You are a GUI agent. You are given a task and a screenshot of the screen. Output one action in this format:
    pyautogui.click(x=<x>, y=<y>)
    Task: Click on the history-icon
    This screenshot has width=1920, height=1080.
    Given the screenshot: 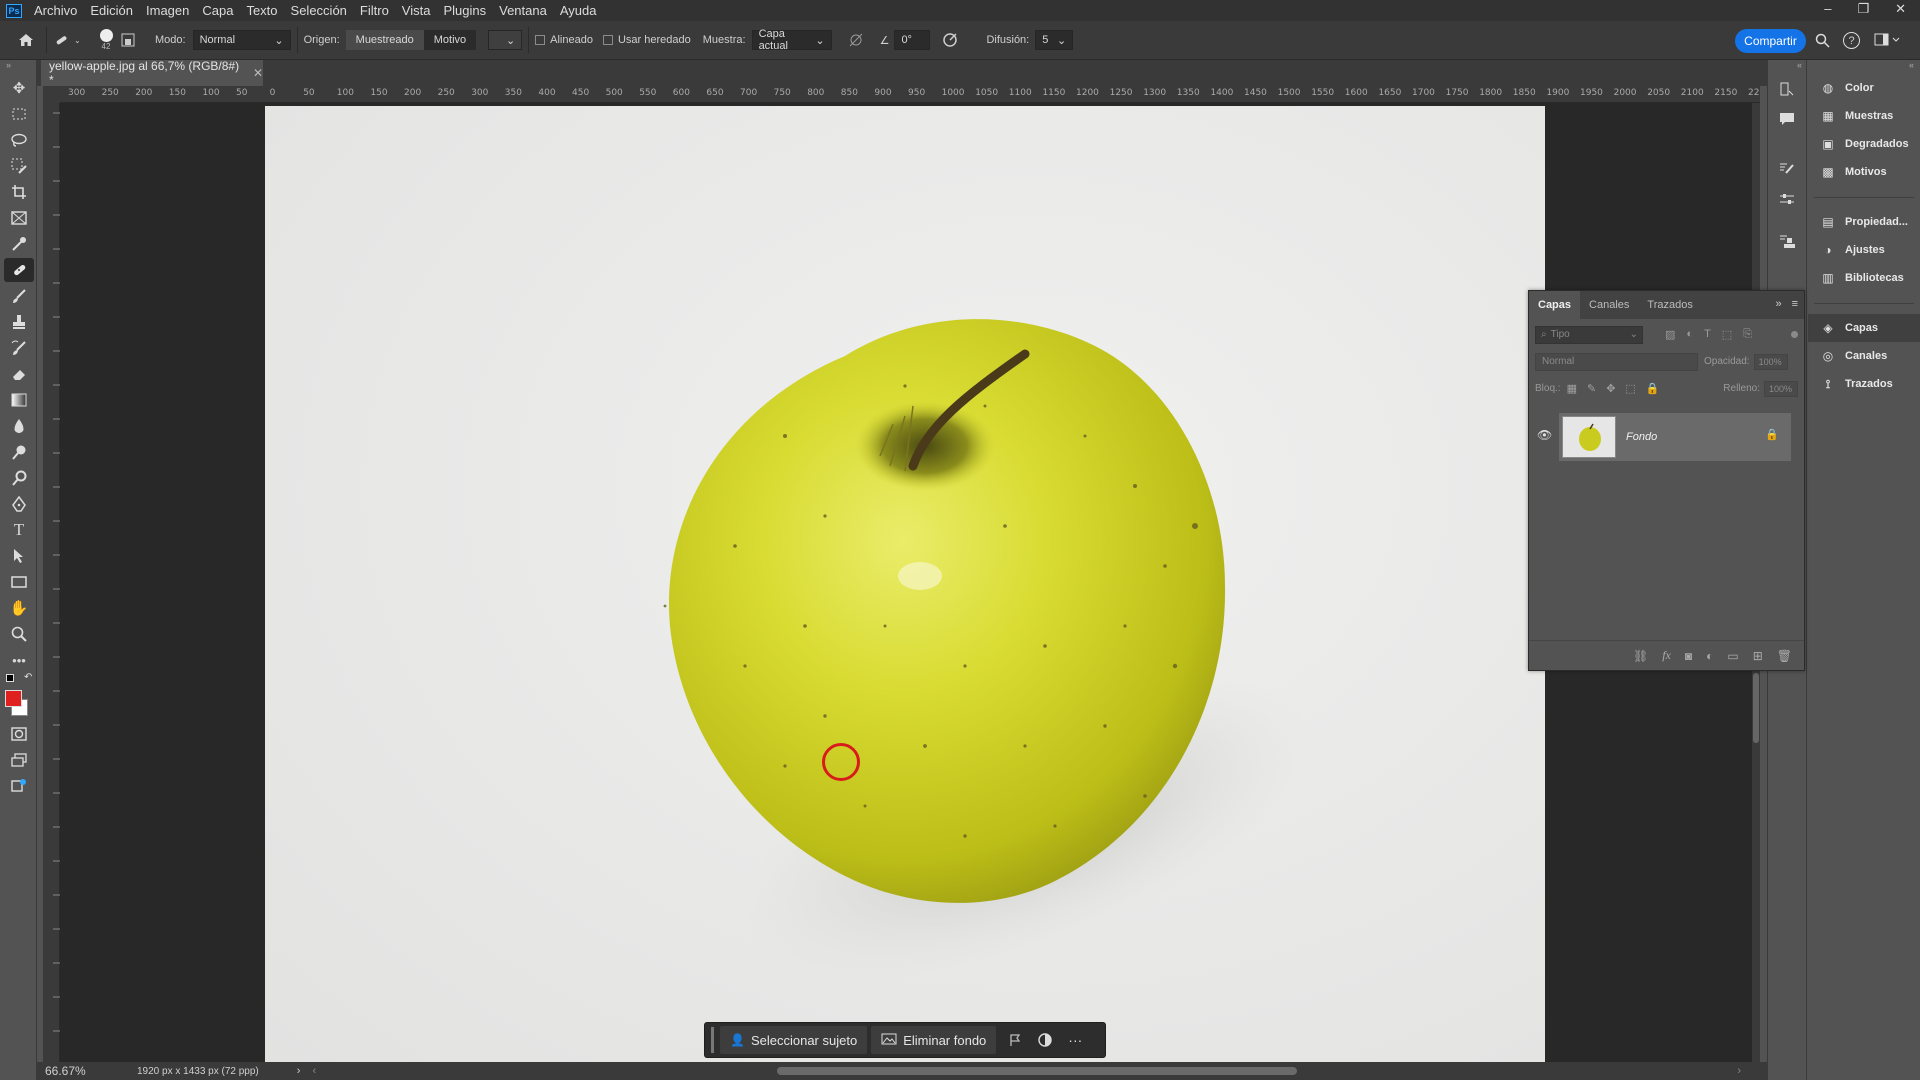 What is the action you would take?
    pyautogui.click(x=1787, y=89)
    